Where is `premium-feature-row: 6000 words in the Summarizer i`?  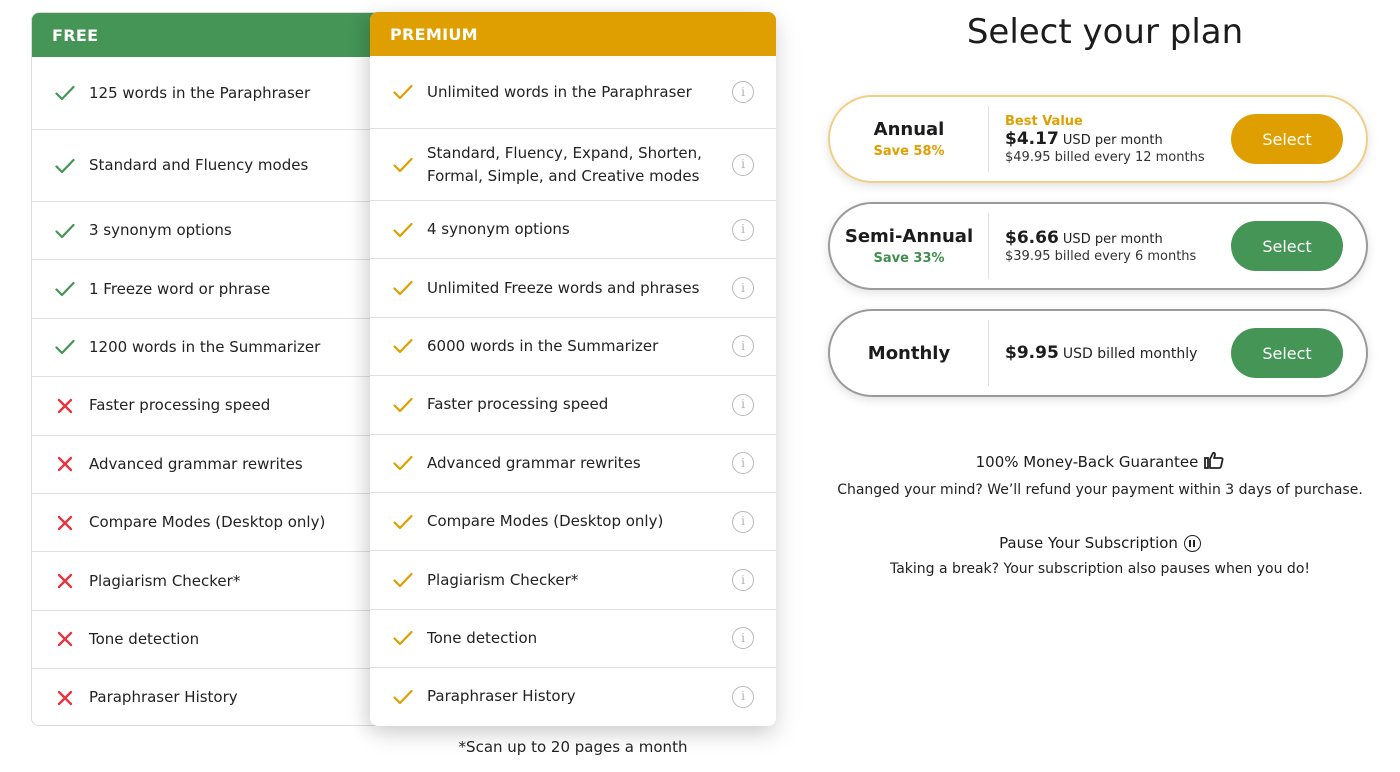 premium-feature-row: 6000 words in the Summarizer i is located at coordinates (573, 345).